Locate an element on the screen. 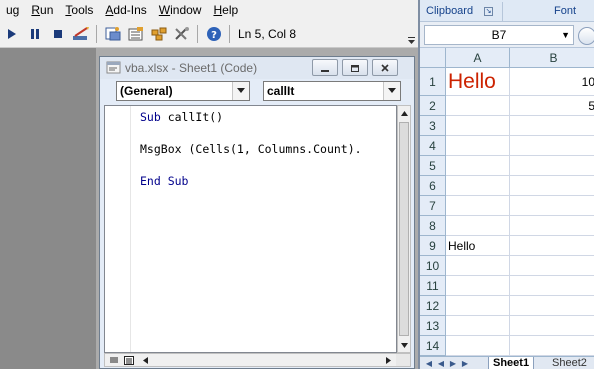 The height and width of the screenshot is (369, 594). row-header-1: 1 is located at coordinates (433, 82).